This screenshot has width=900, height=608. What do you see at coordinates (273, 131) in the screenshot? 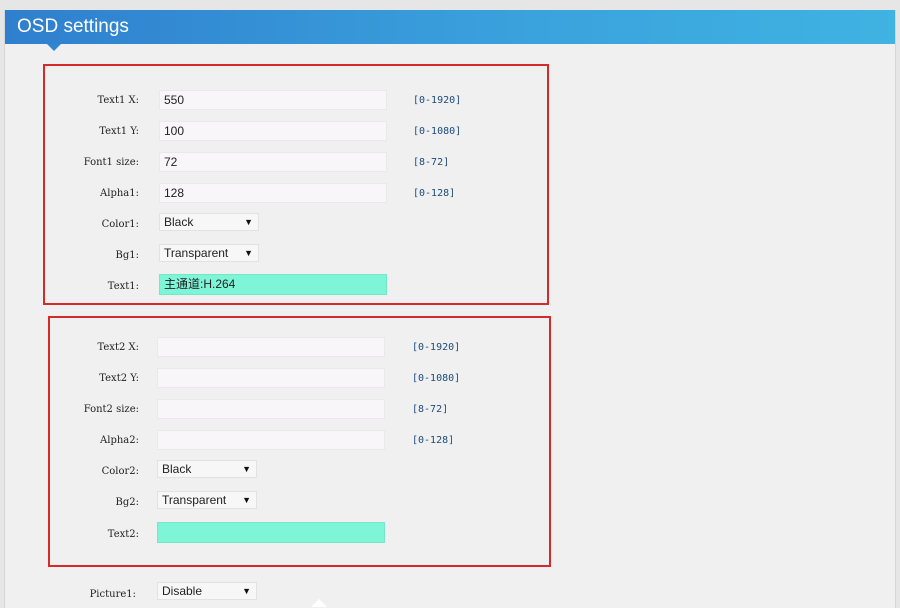
I see `text1-y-input: 100` at bounding box center [273, 131].